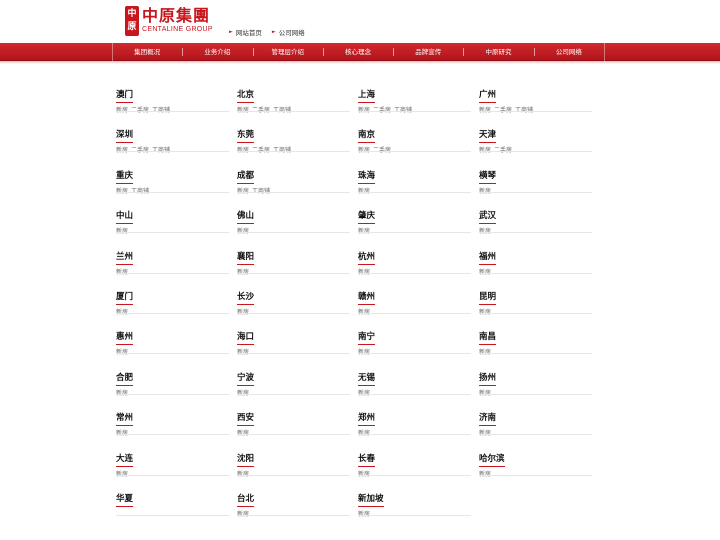  I want to click on city-name-link: 横琴, so click(488, 177).